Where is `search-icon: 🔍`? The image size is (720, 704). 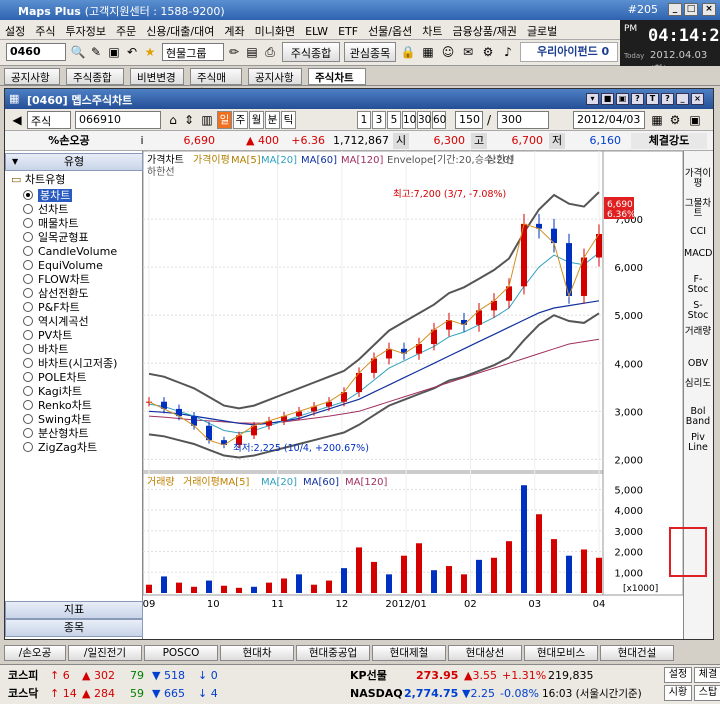
search-icon: 🔍 is located at coordinates (78, 52).